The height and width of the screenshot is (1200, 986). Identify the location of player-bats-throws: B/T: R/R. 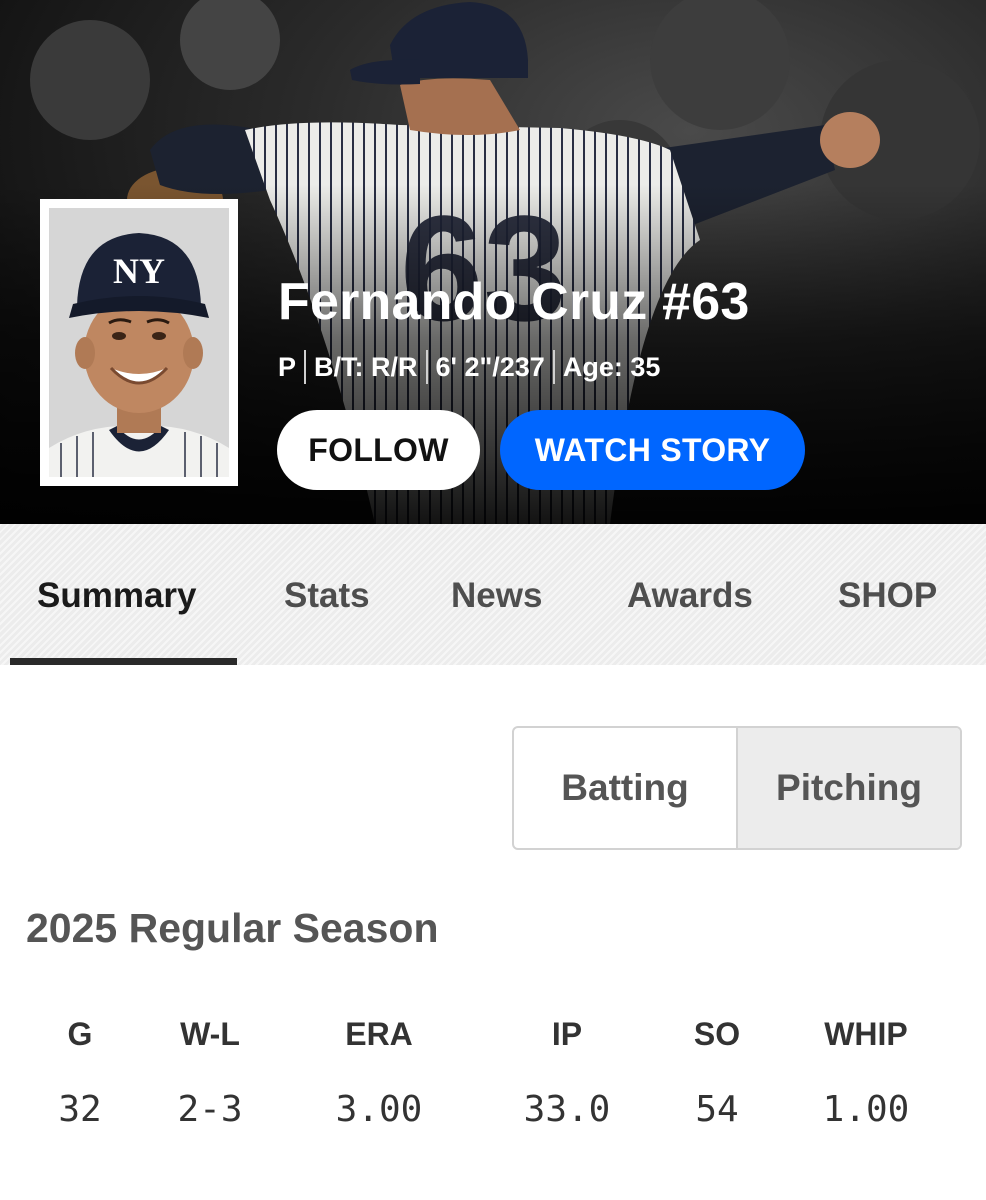
(366, 366).